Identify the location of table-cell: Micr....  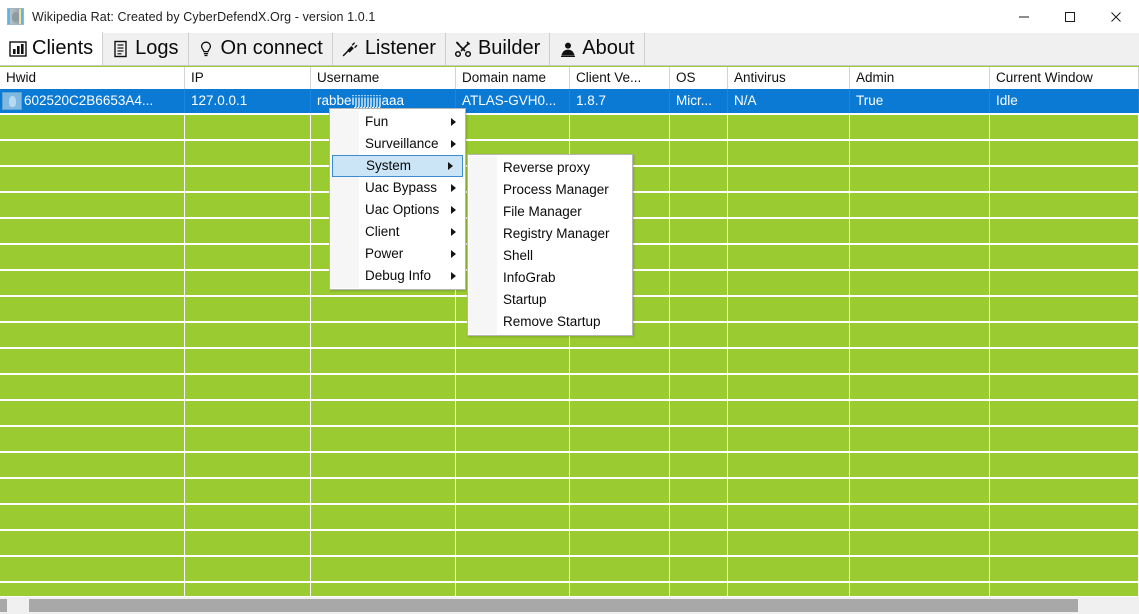
(699, 101).